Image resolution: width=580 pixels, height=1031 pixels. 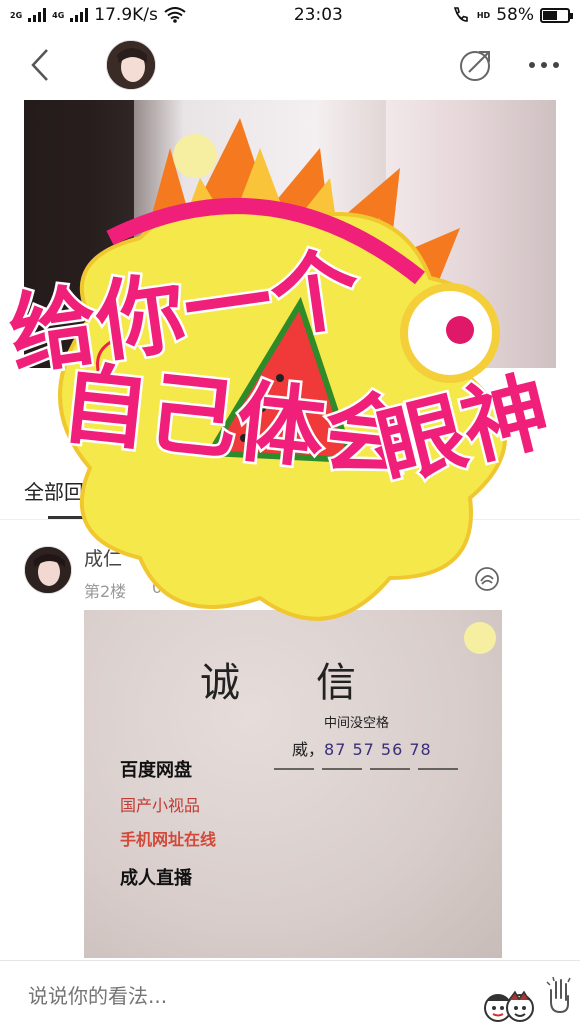 I want to click on paper-title: 诚信, so click(x=316, y=683).